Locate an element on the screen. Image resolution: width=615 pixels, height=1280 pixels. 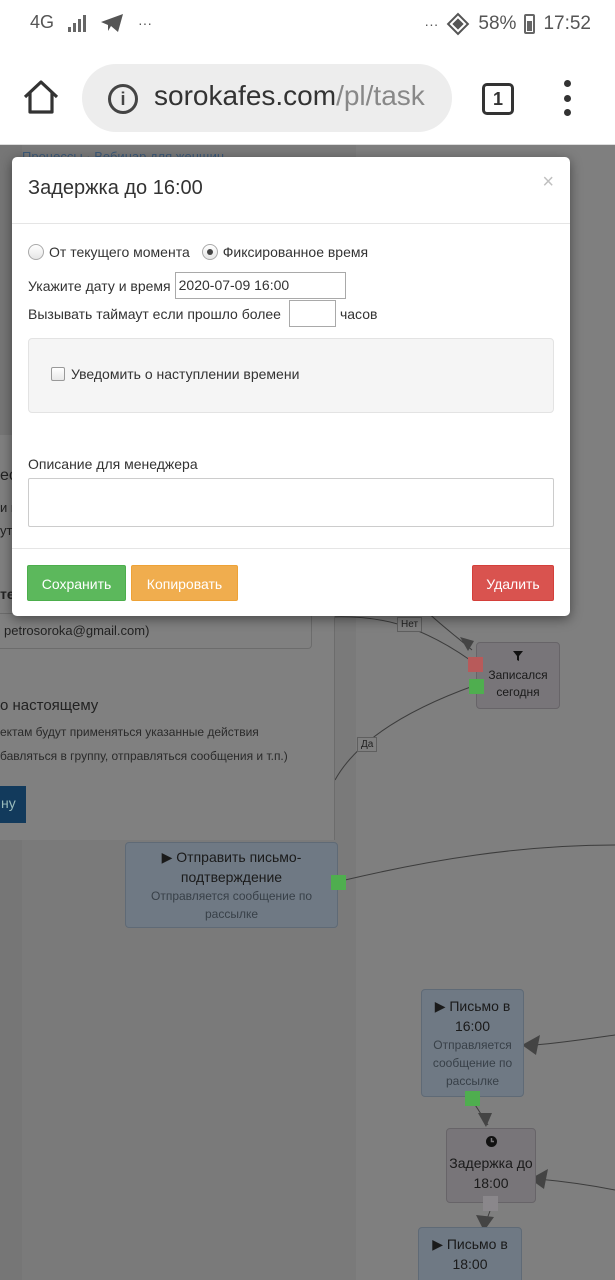
clock-icon is located at coordinates (491, 1141).